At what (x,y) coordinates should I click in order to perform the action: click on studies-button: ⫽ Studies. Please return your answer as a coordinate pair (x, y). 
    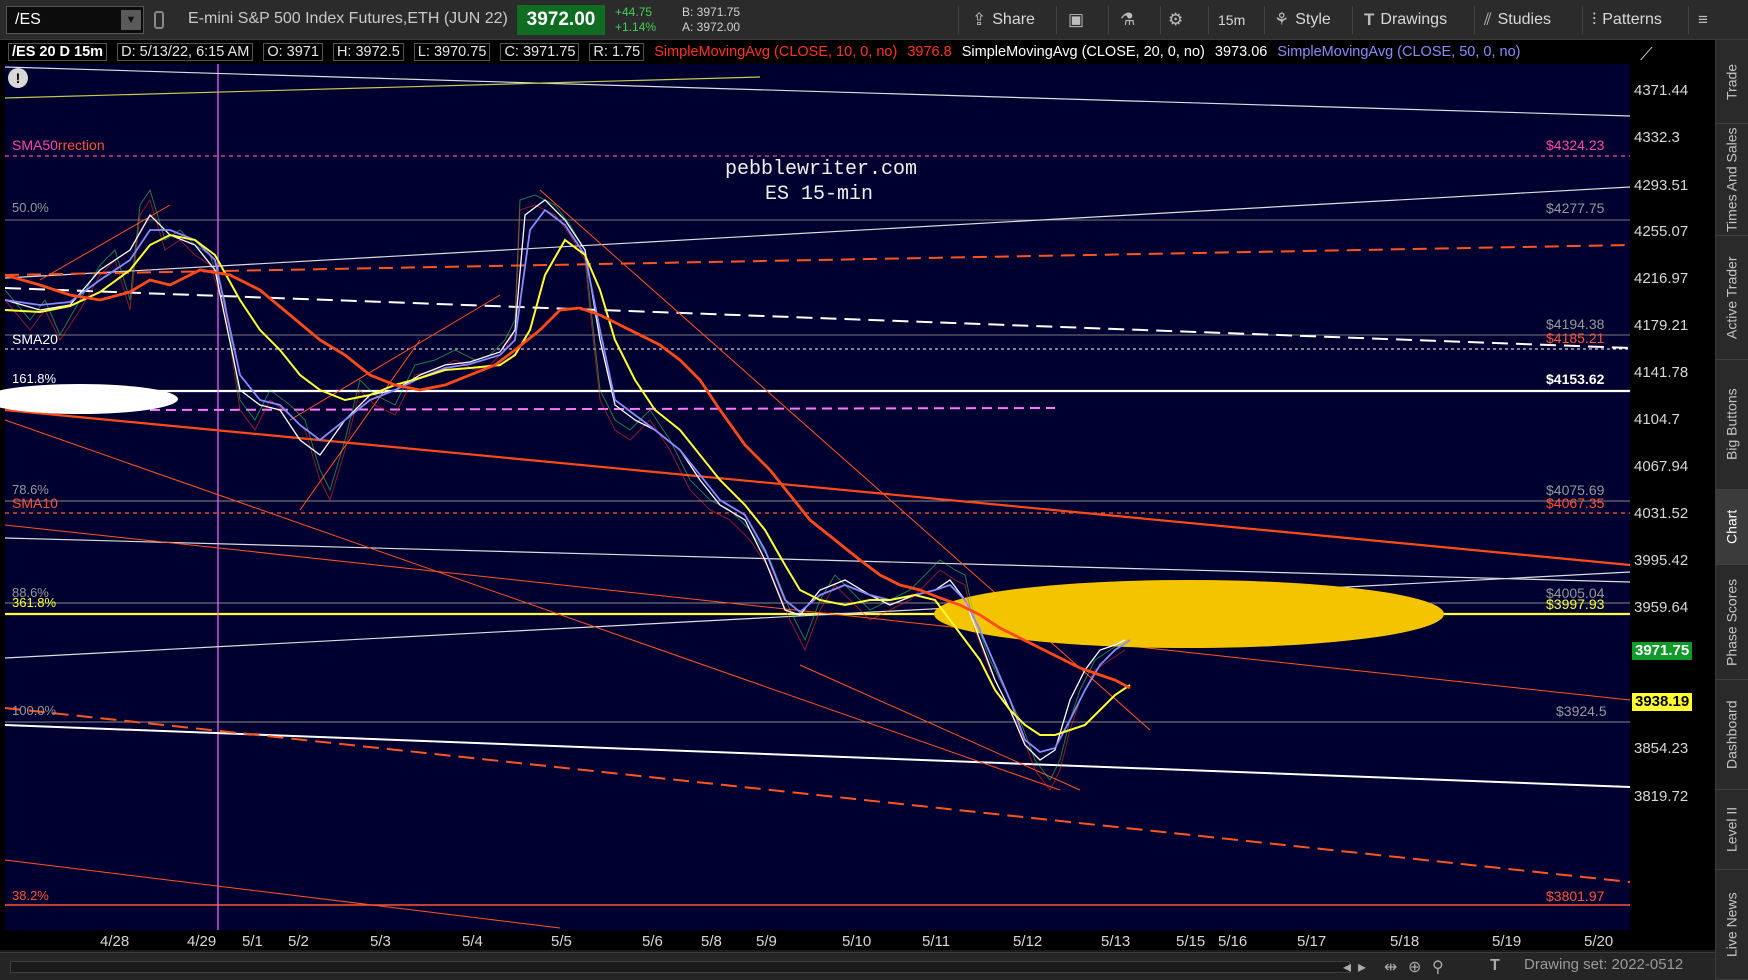
    Looking at the image, I should click on (1517, 20).